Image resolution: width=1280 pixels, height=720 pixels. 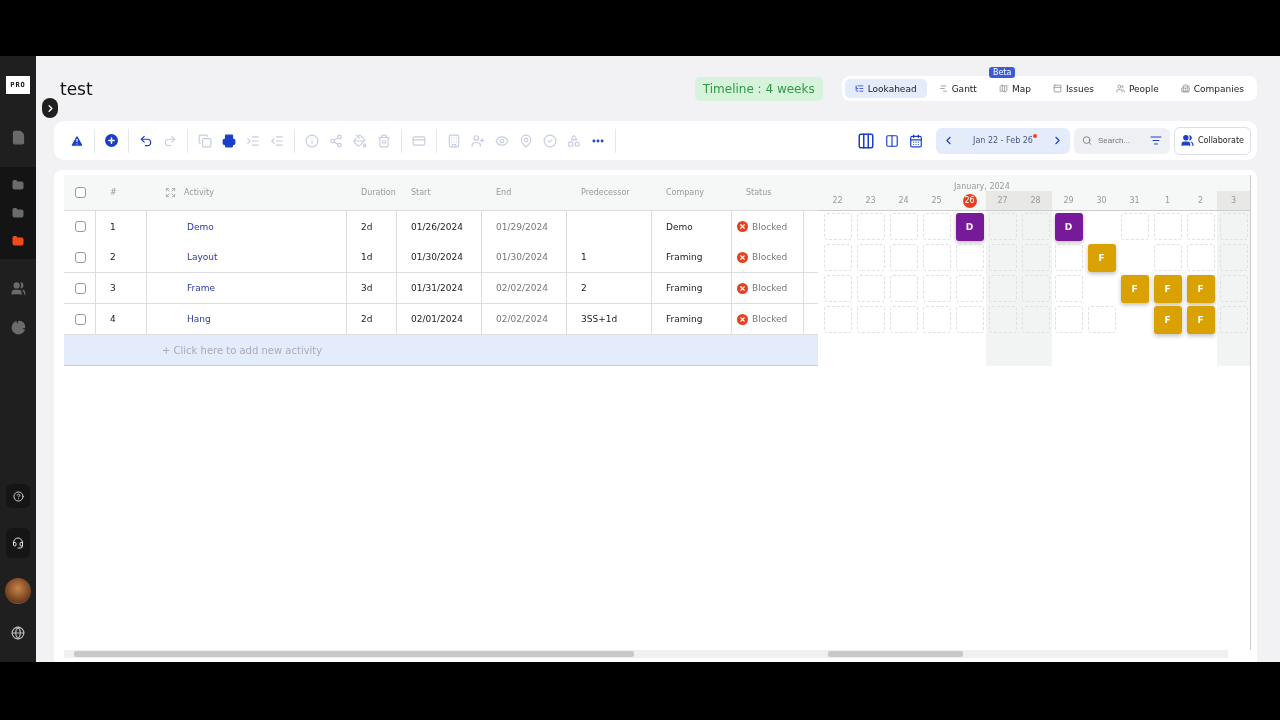 I want to click on help-icon, so click(x=18, y=496).